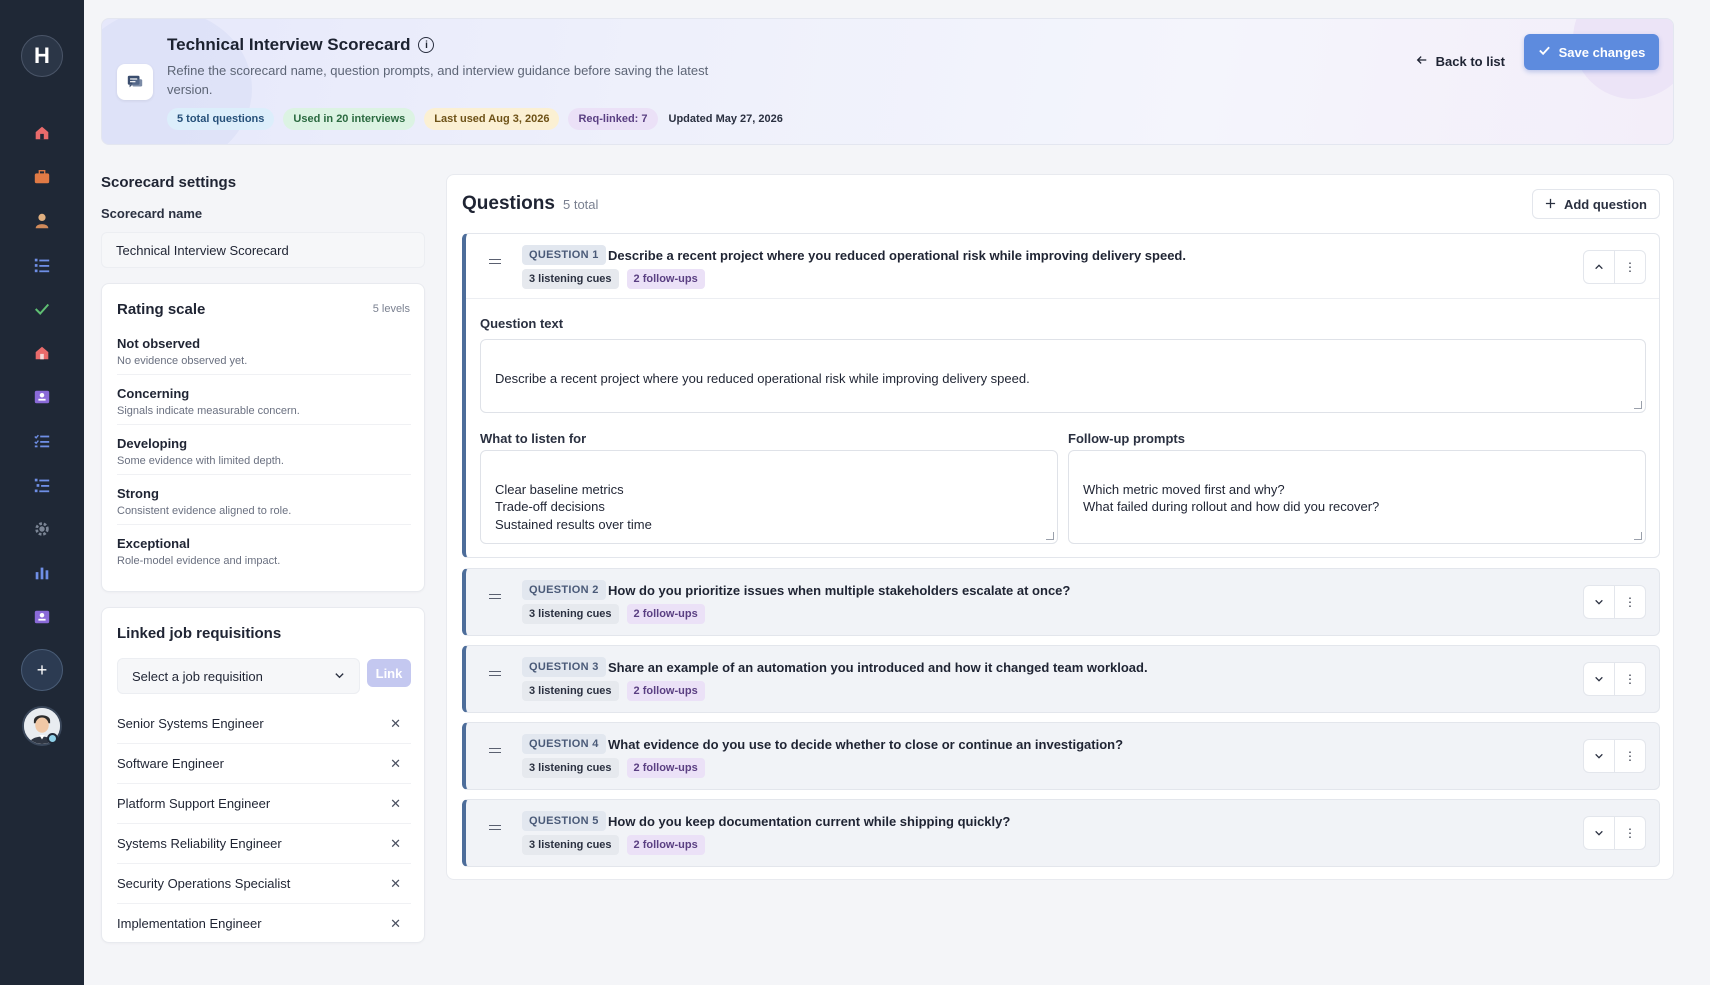  What do you see at coordinates (564, 255) in the screenshot?
I see `question-number: QUESTION 1` at bounding box center [564, 255].